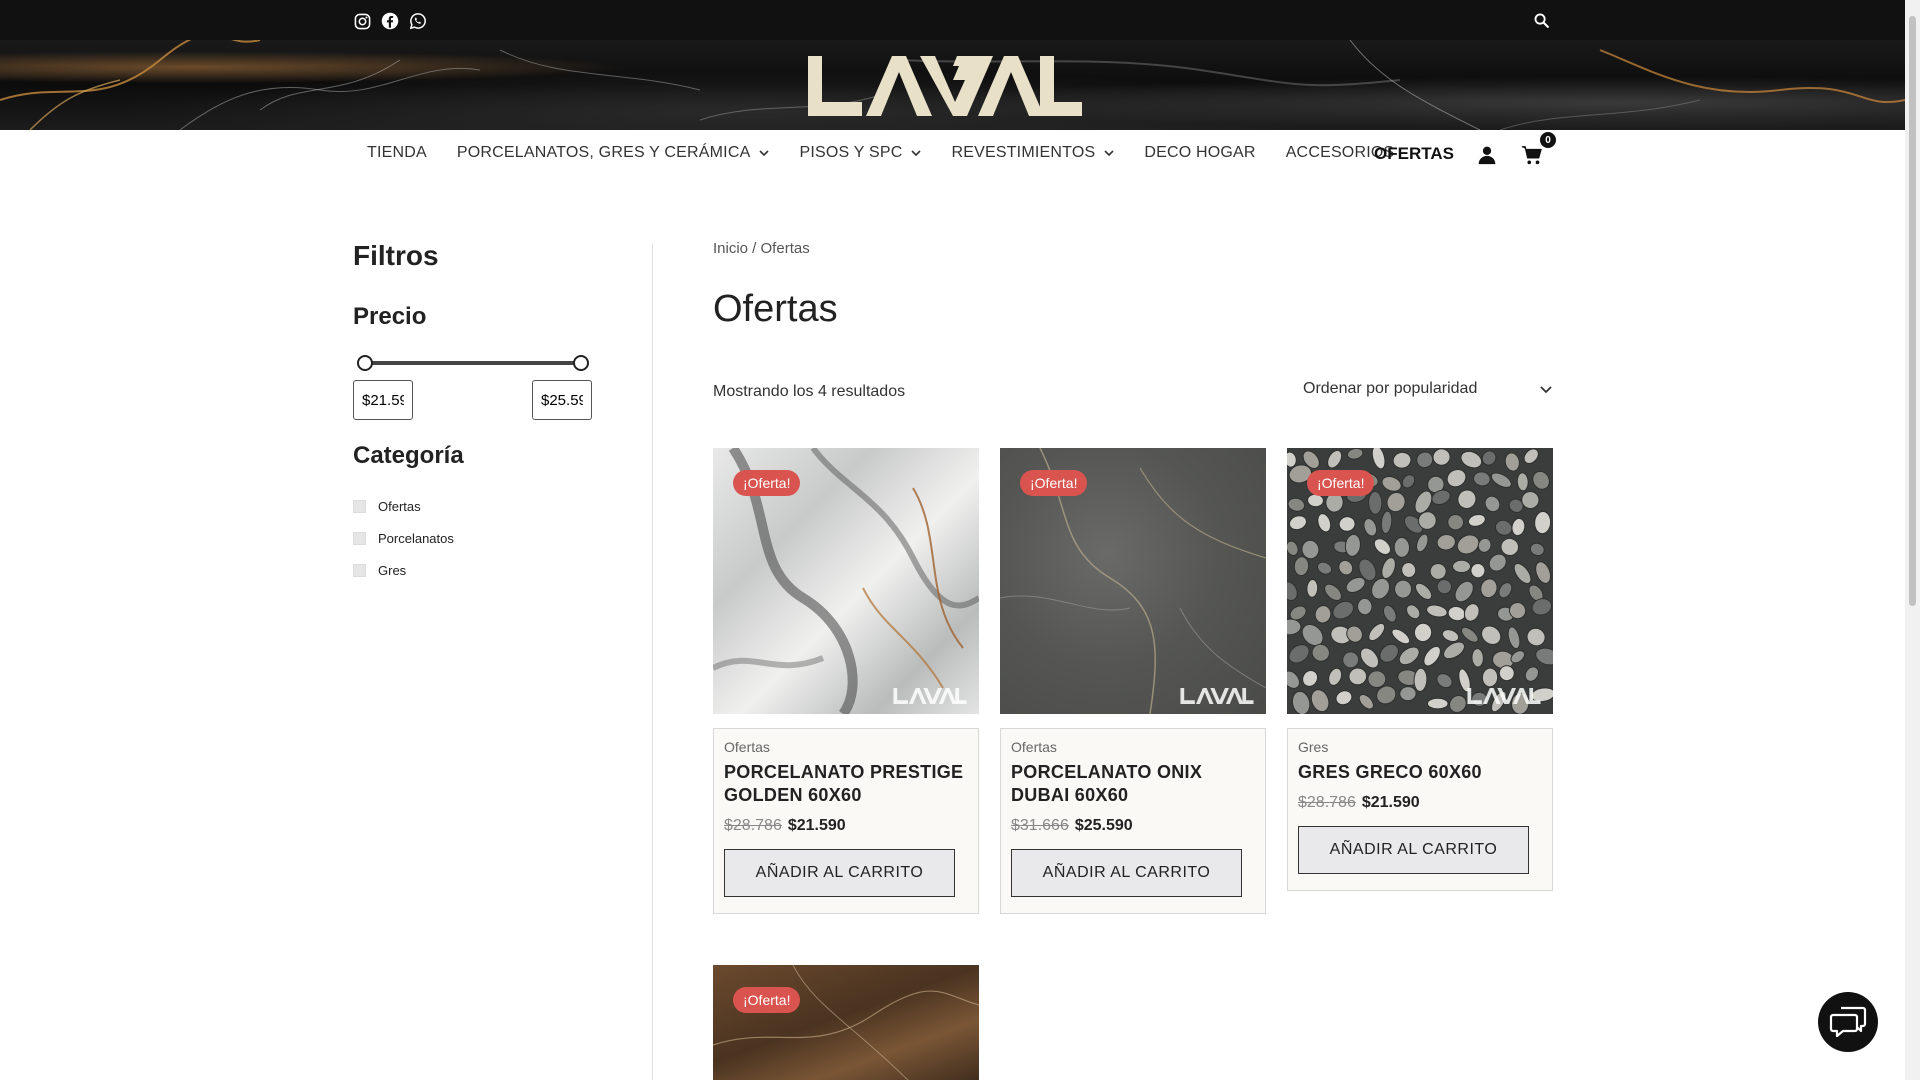 Image resolution: width=1920 pixels, height=1080 pixels. Describe the element at coordinates (365, 363) in the screenshot. I see `slider-min-handle` at that location.